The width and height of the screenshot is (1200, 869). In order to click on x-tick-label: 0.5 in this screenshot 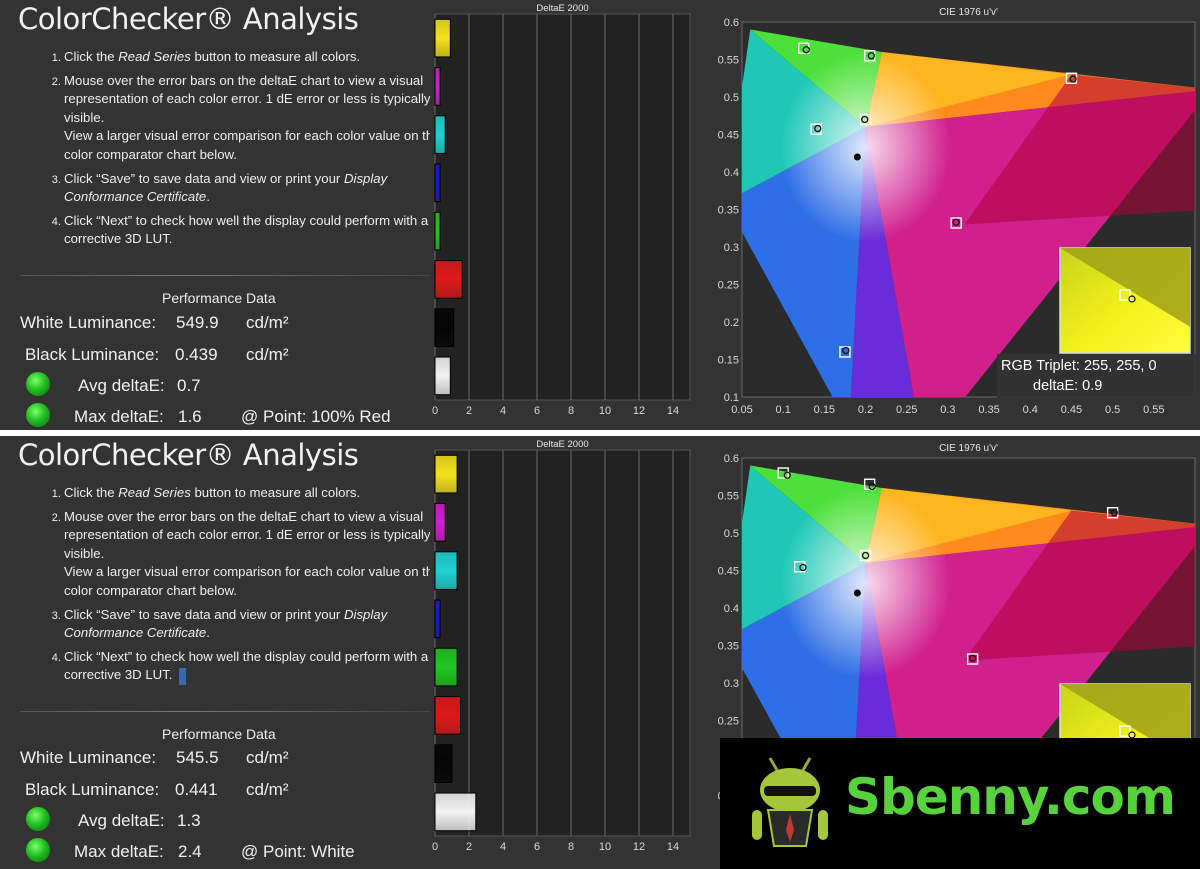, I will do `click(1112, 410)`.